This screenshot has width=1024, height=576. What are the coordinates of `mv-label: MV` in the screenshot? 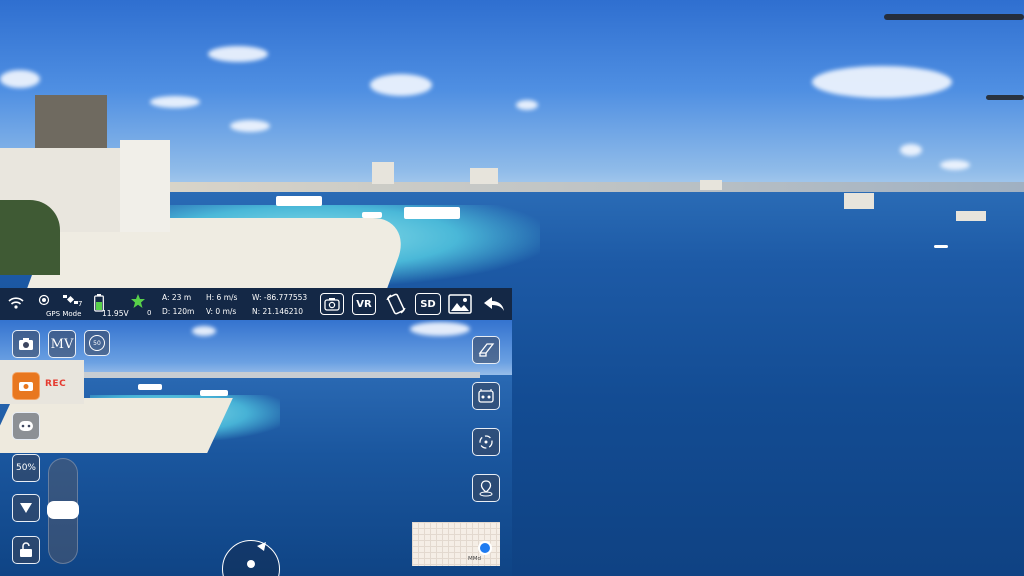 It's located at (62, 344).